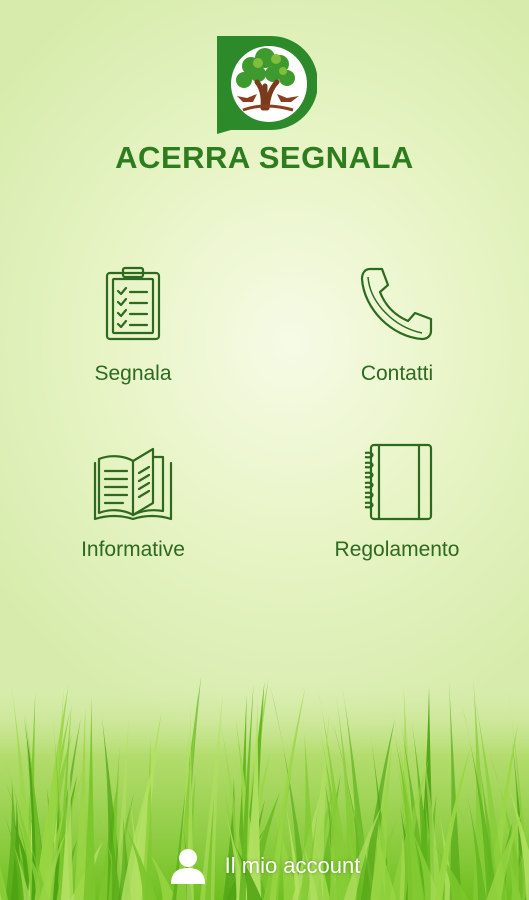  What do you see at coordinates (267, 85) in the screenshot?
I see `app-logo` at bounding box center [267, 85].